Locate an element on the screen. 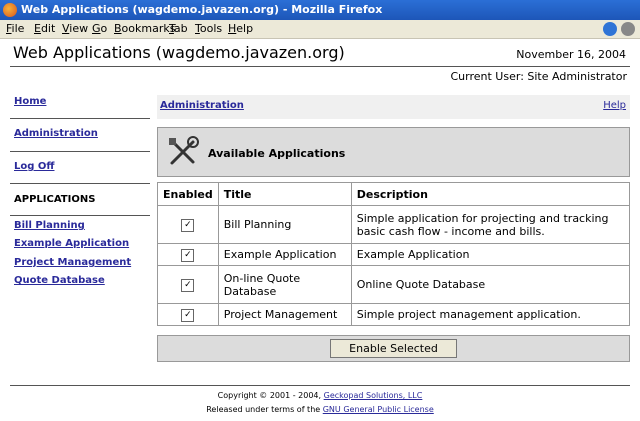 The height and width of the screenshot is (421, 640). help-link: Help is located at coordinates (614, 105).